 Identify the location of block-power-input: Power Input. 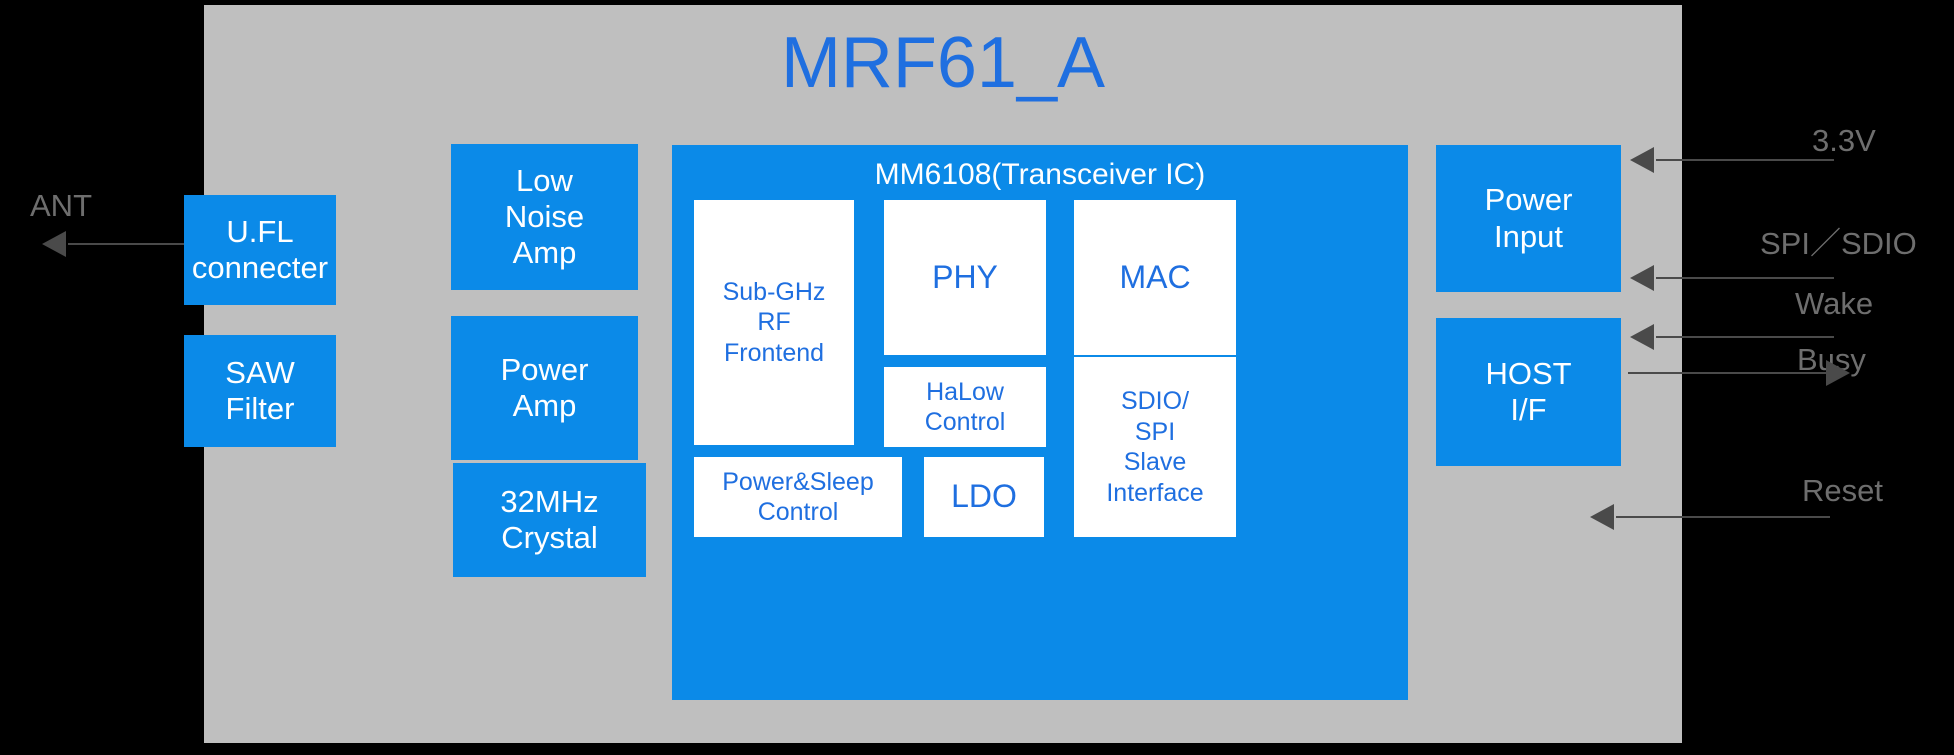
(1528, 218).